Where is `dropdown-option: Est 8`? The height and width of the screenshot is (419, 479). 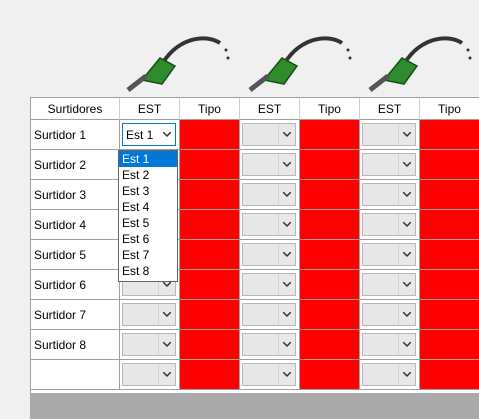
dropdown-option: Est 8 is located at coordinates (148, 271).